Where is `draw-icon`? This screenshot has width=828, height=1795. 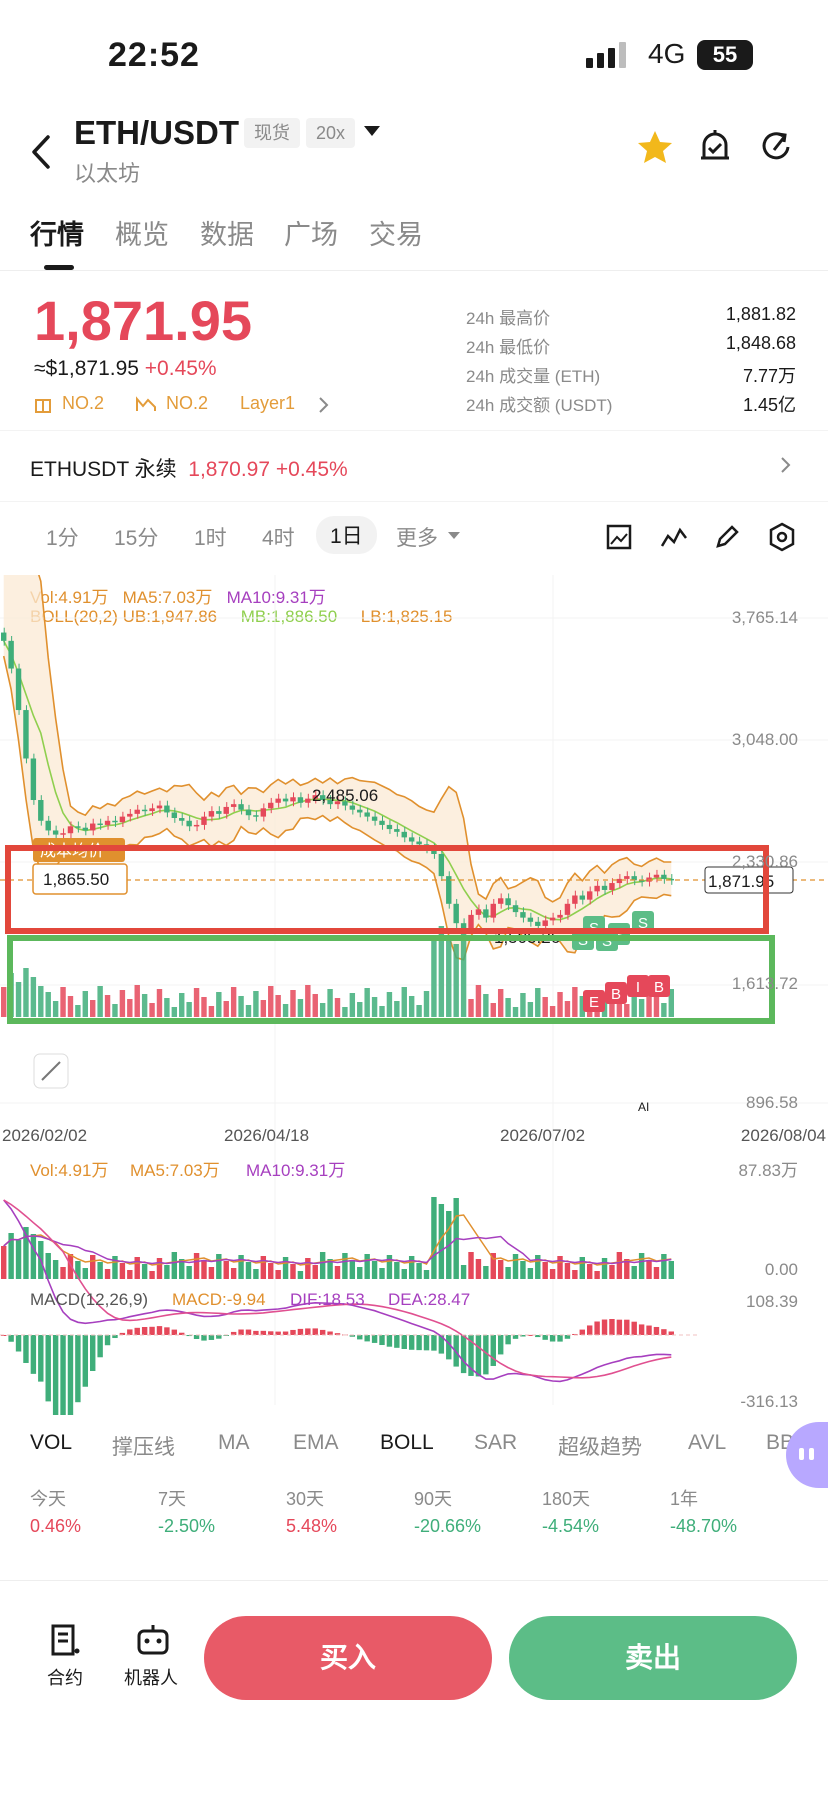
draw-icon is located at coordinates (727, 537).